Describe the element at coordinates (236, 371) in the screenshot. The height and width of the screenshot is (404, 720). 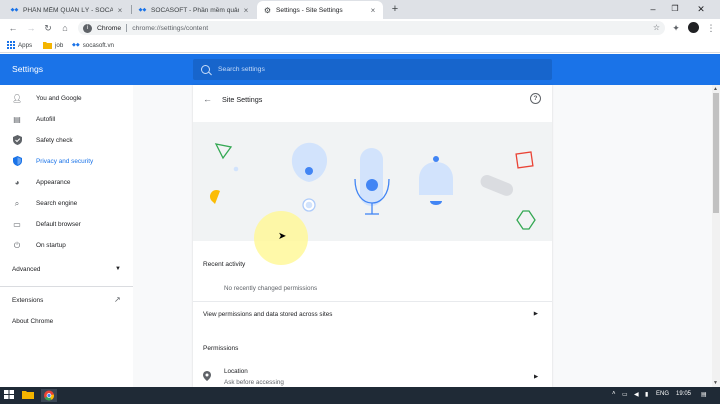
I see `location-title: Location` at that location.